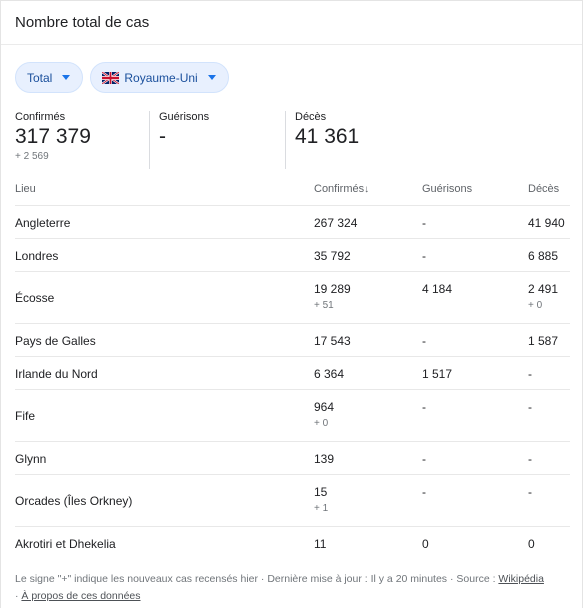 The width and height of the screenshot is (583, 608). I want to click on cell-place: Écosse, so click(164, 296).